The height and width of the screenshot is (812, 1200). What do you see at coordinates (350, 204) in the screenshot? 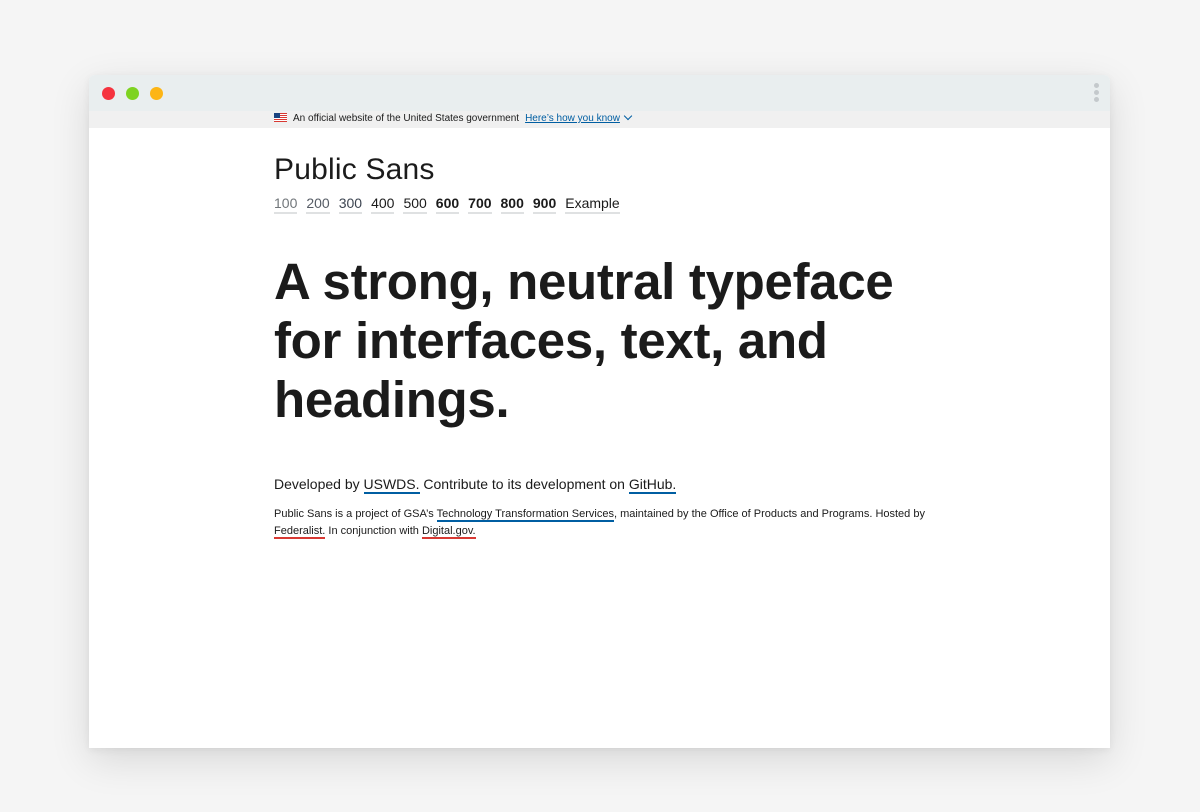
I see `weight-link-300: 300` at bounding box center [350, 204].